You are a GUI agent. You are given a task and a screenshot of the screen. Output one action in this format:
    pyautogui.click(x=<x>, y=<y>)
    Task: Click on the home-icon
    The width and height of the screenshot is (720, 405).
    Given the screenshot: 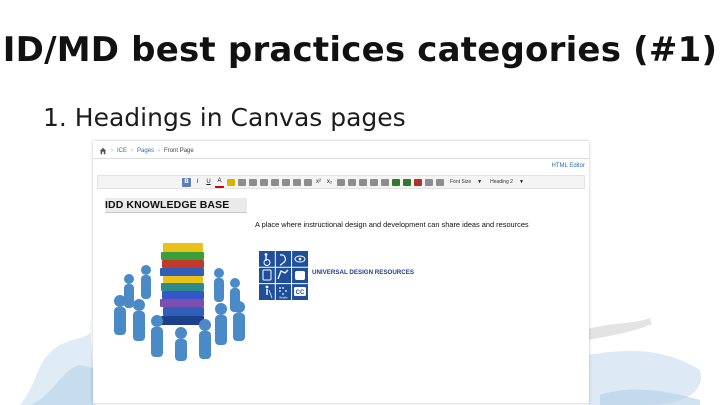 What is the action you would take?
    pyautogui.click(x=103, y=151)
    